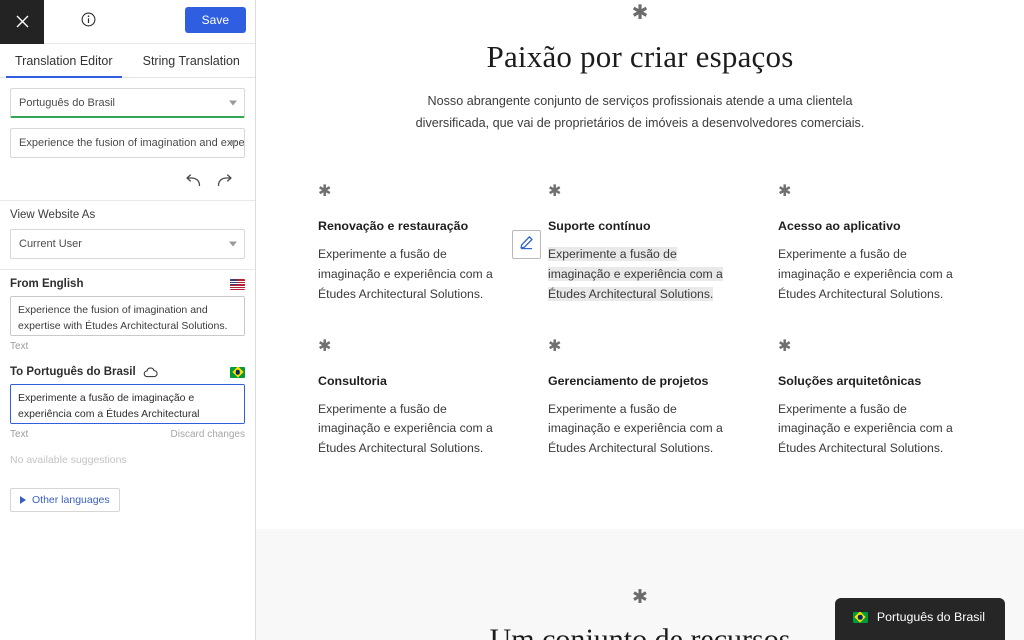 The width and height of the screenshot is (1024, 640). I want to click on target-header: To Português do Brasil, so click(127, 372).